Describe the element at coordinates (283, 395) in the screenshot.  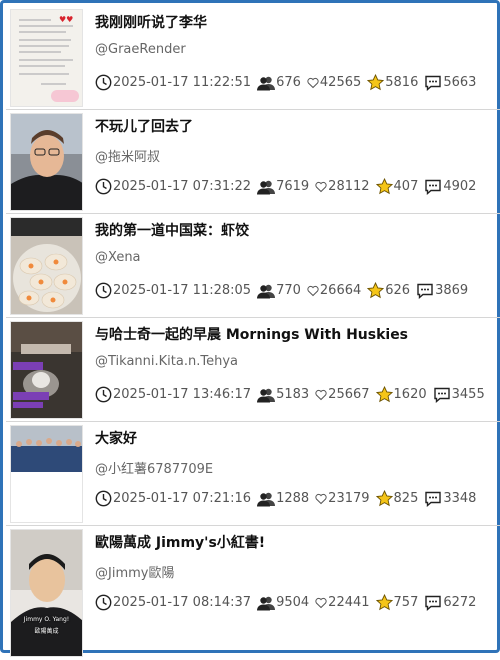
I see `post-followers: 5183` at that location.